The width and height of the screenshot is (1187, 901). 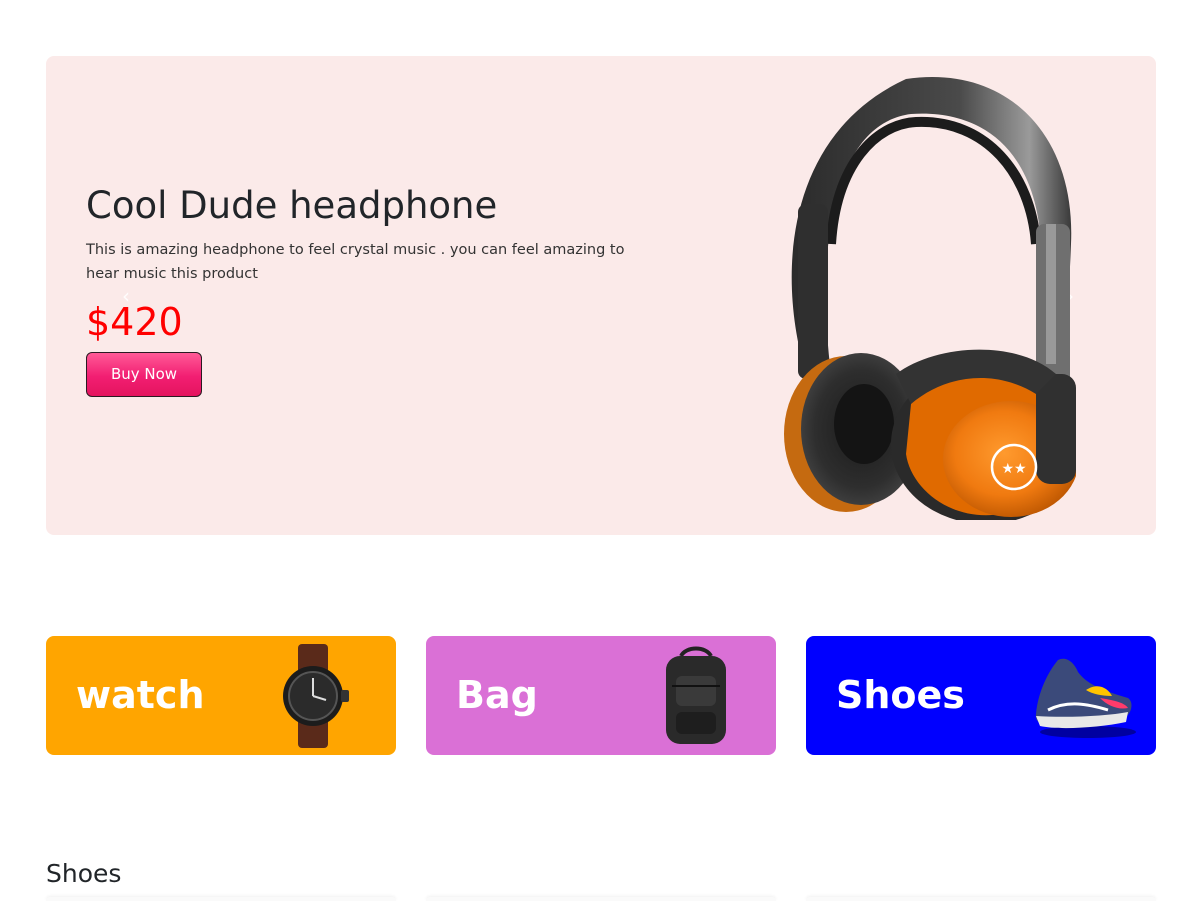 What do you see at coordinates (981, 695) in the screenshot?
I see `category-card-shoes: Shoes` at bounding box center [981, 695].